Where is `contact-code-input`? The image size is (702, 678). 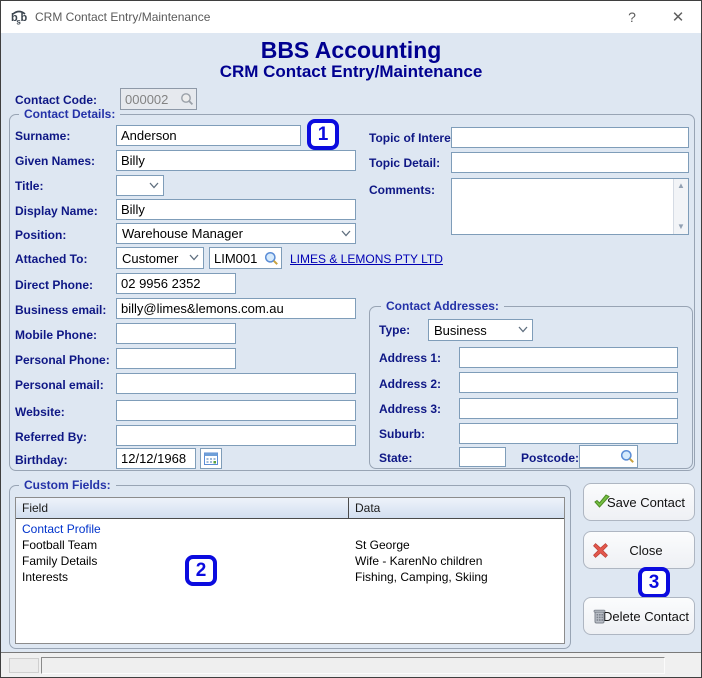 contact-code-input is located at coordinates (152, 99).